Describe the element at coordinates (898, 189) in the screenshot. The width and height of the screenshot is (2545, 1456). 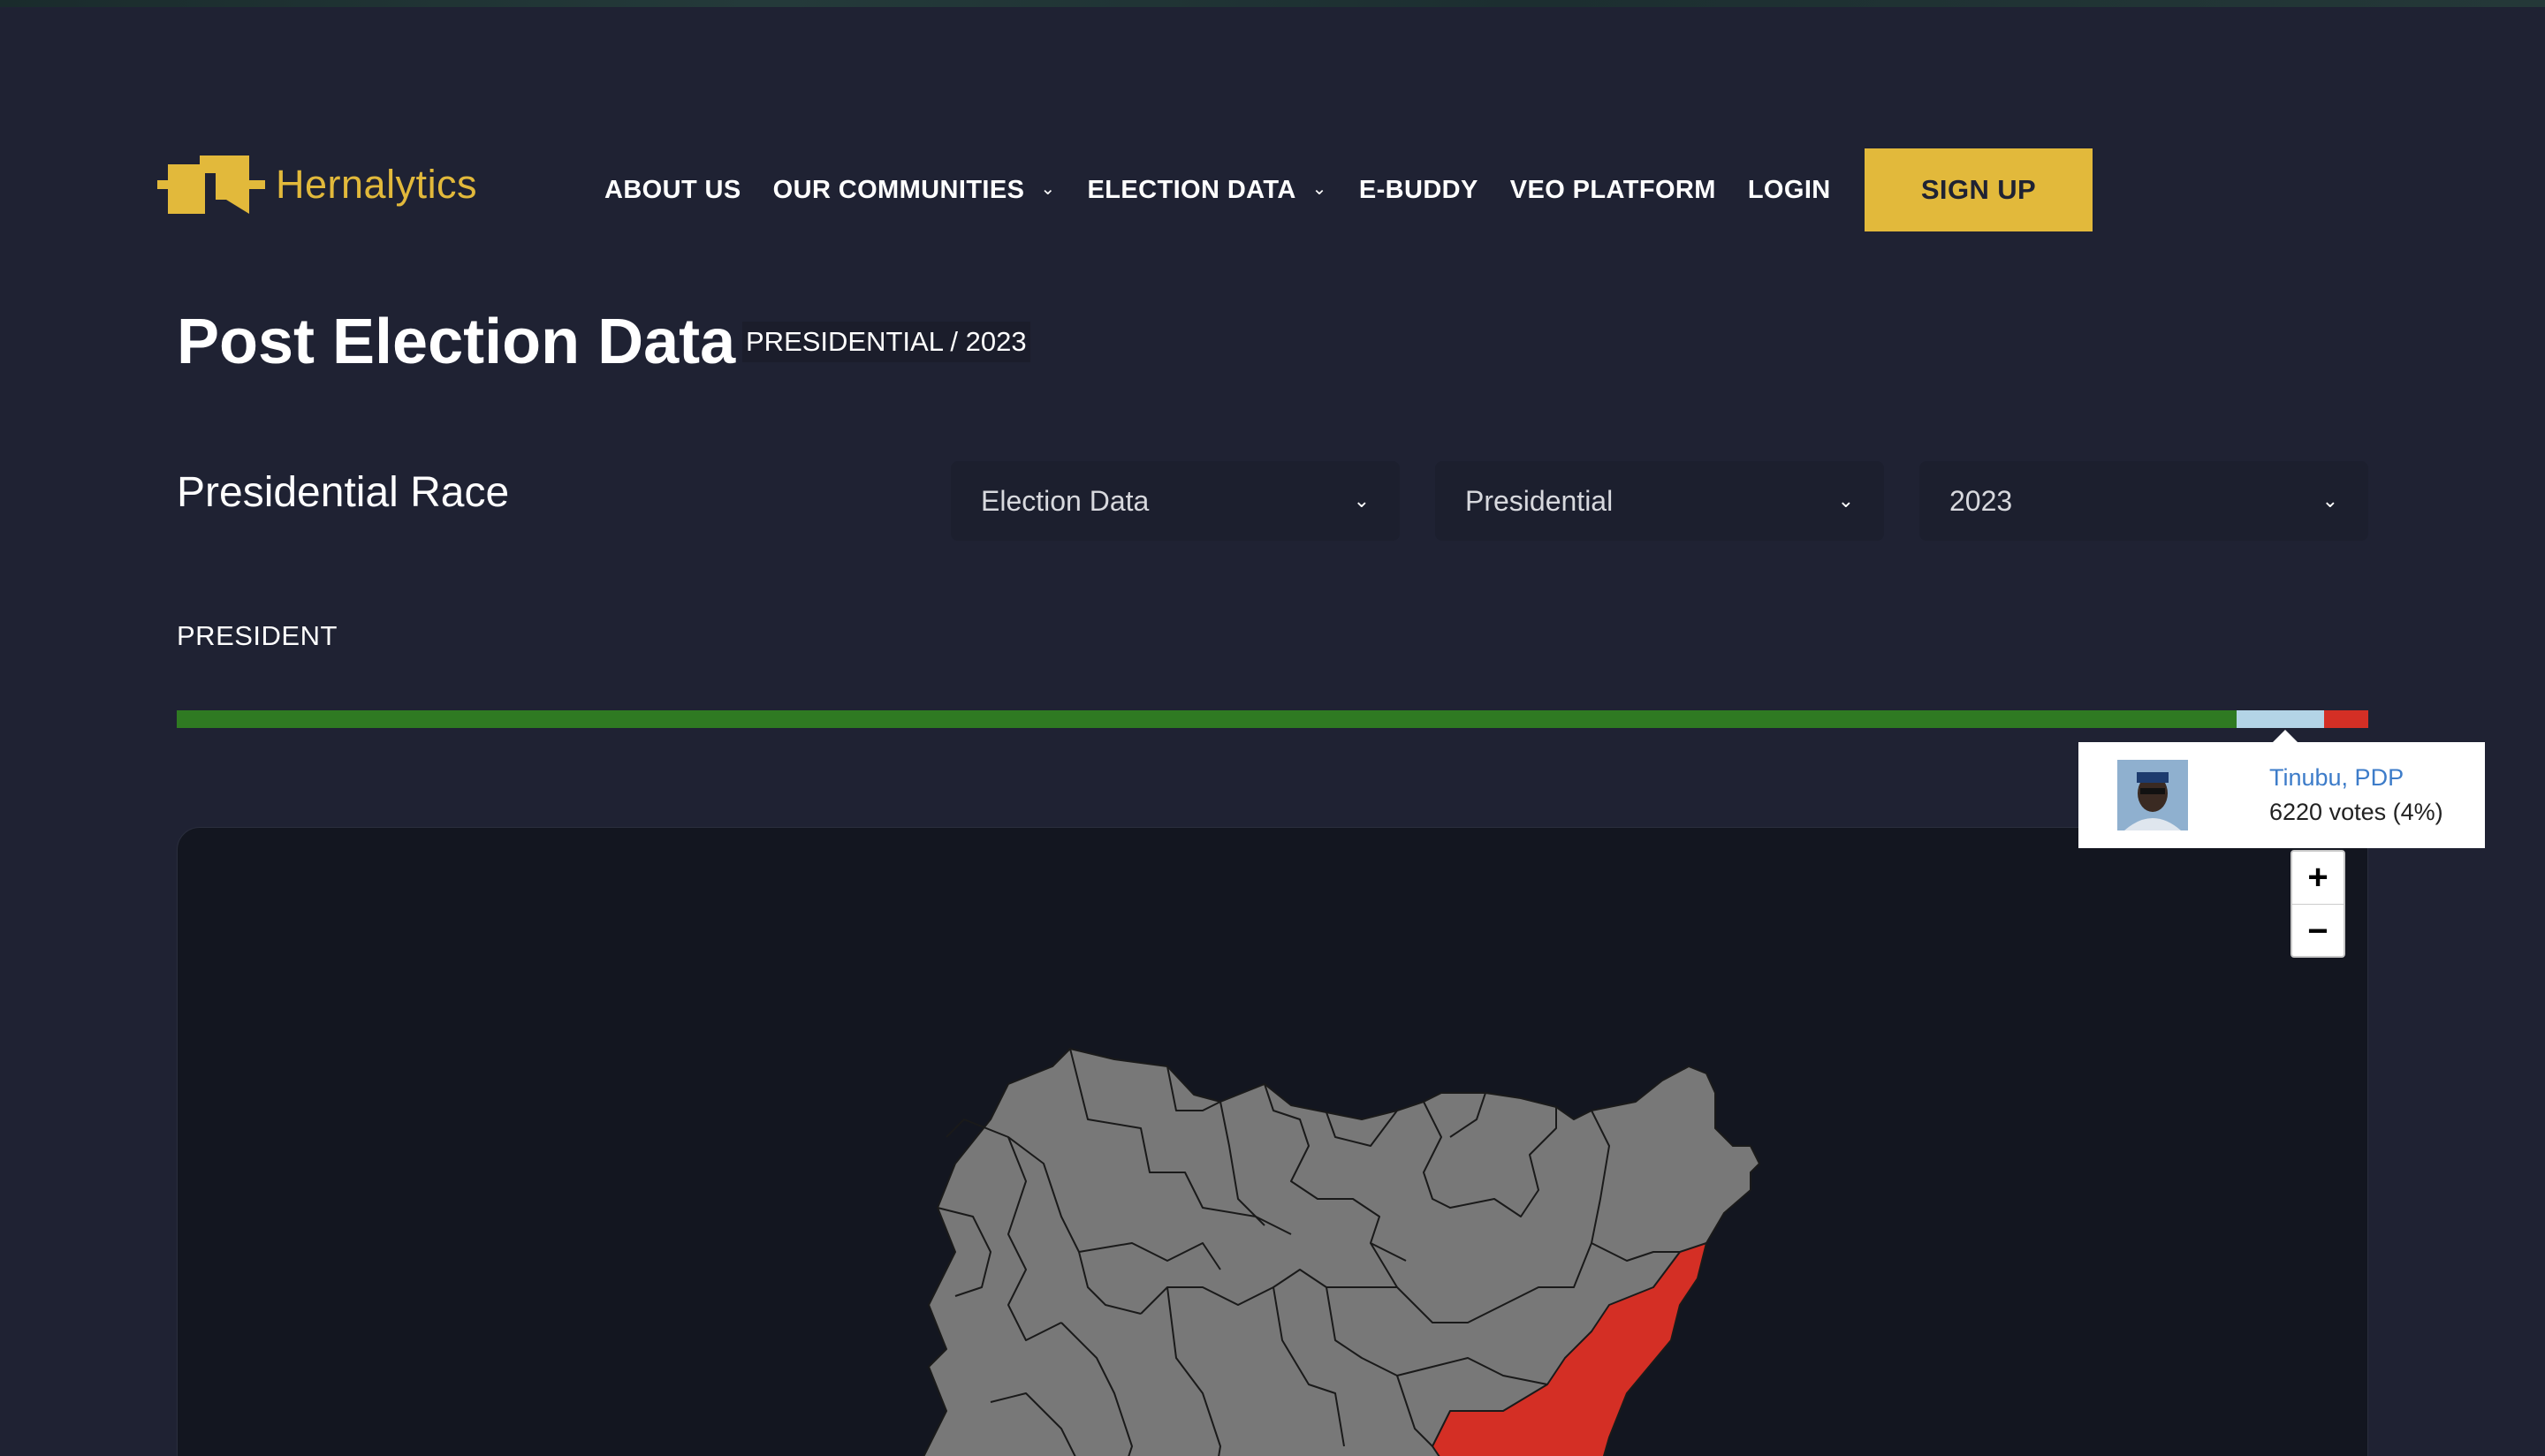
I see `nav-our-communities-label: OUR COMMUNITIES` at that location.